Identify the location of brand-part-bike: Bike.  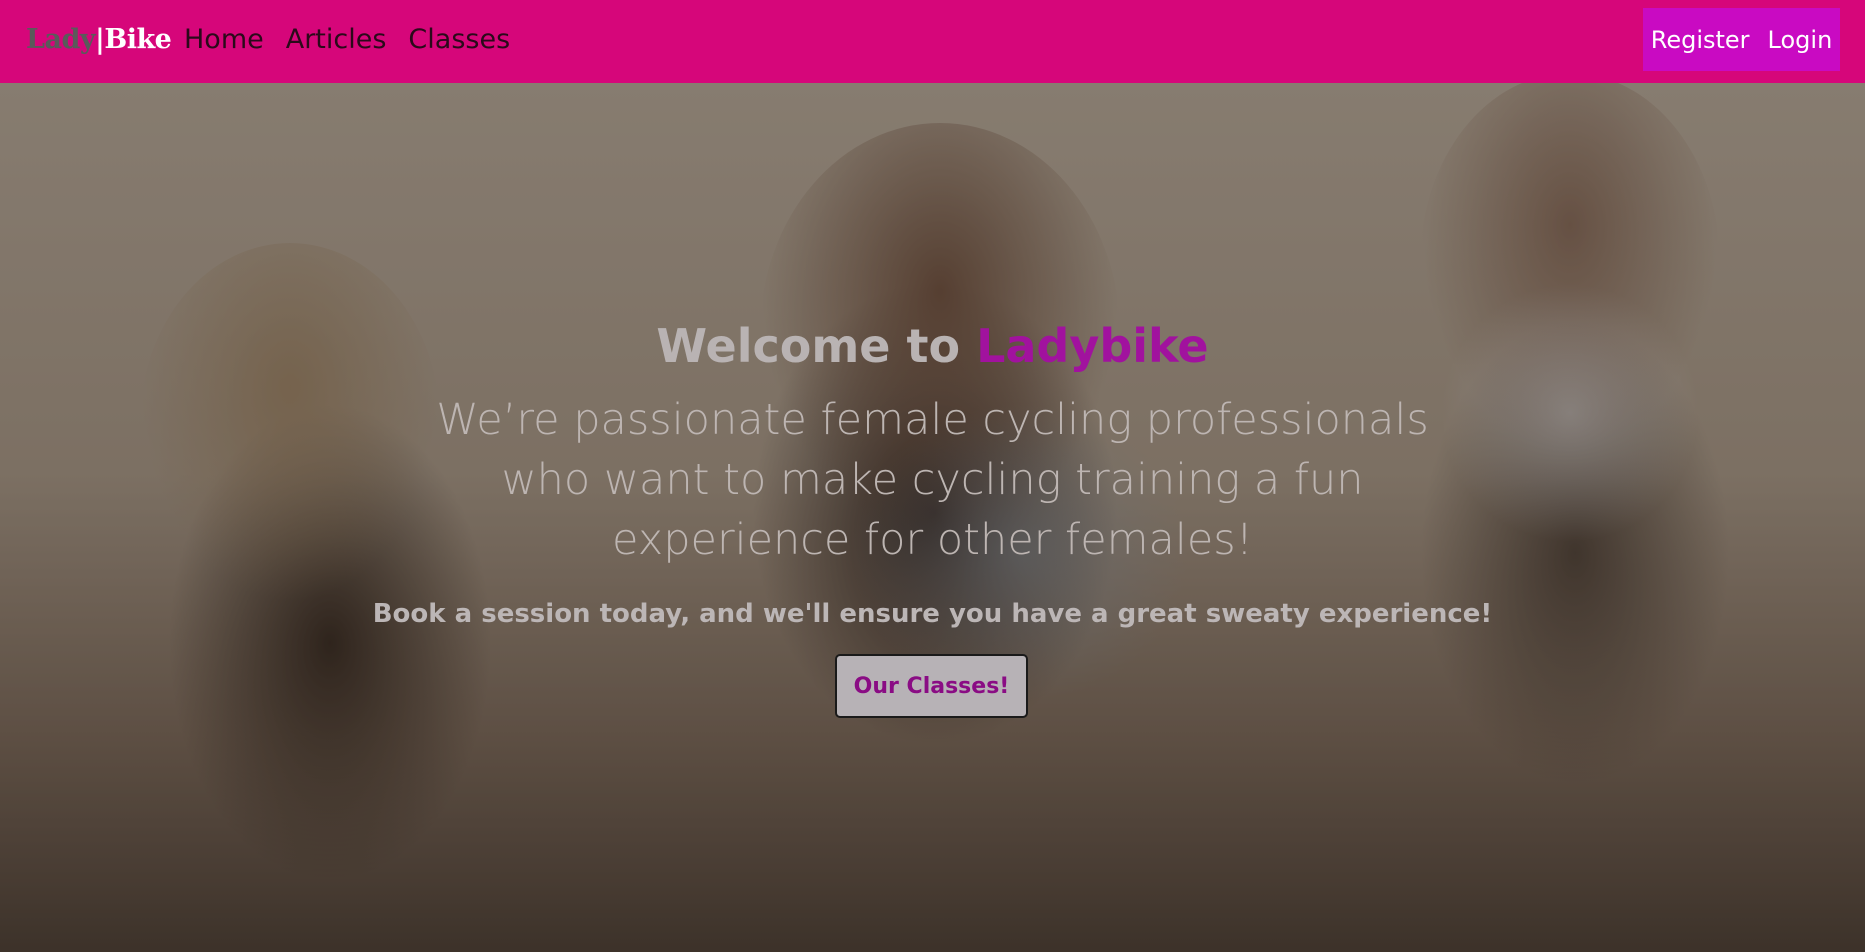
(138, 39).